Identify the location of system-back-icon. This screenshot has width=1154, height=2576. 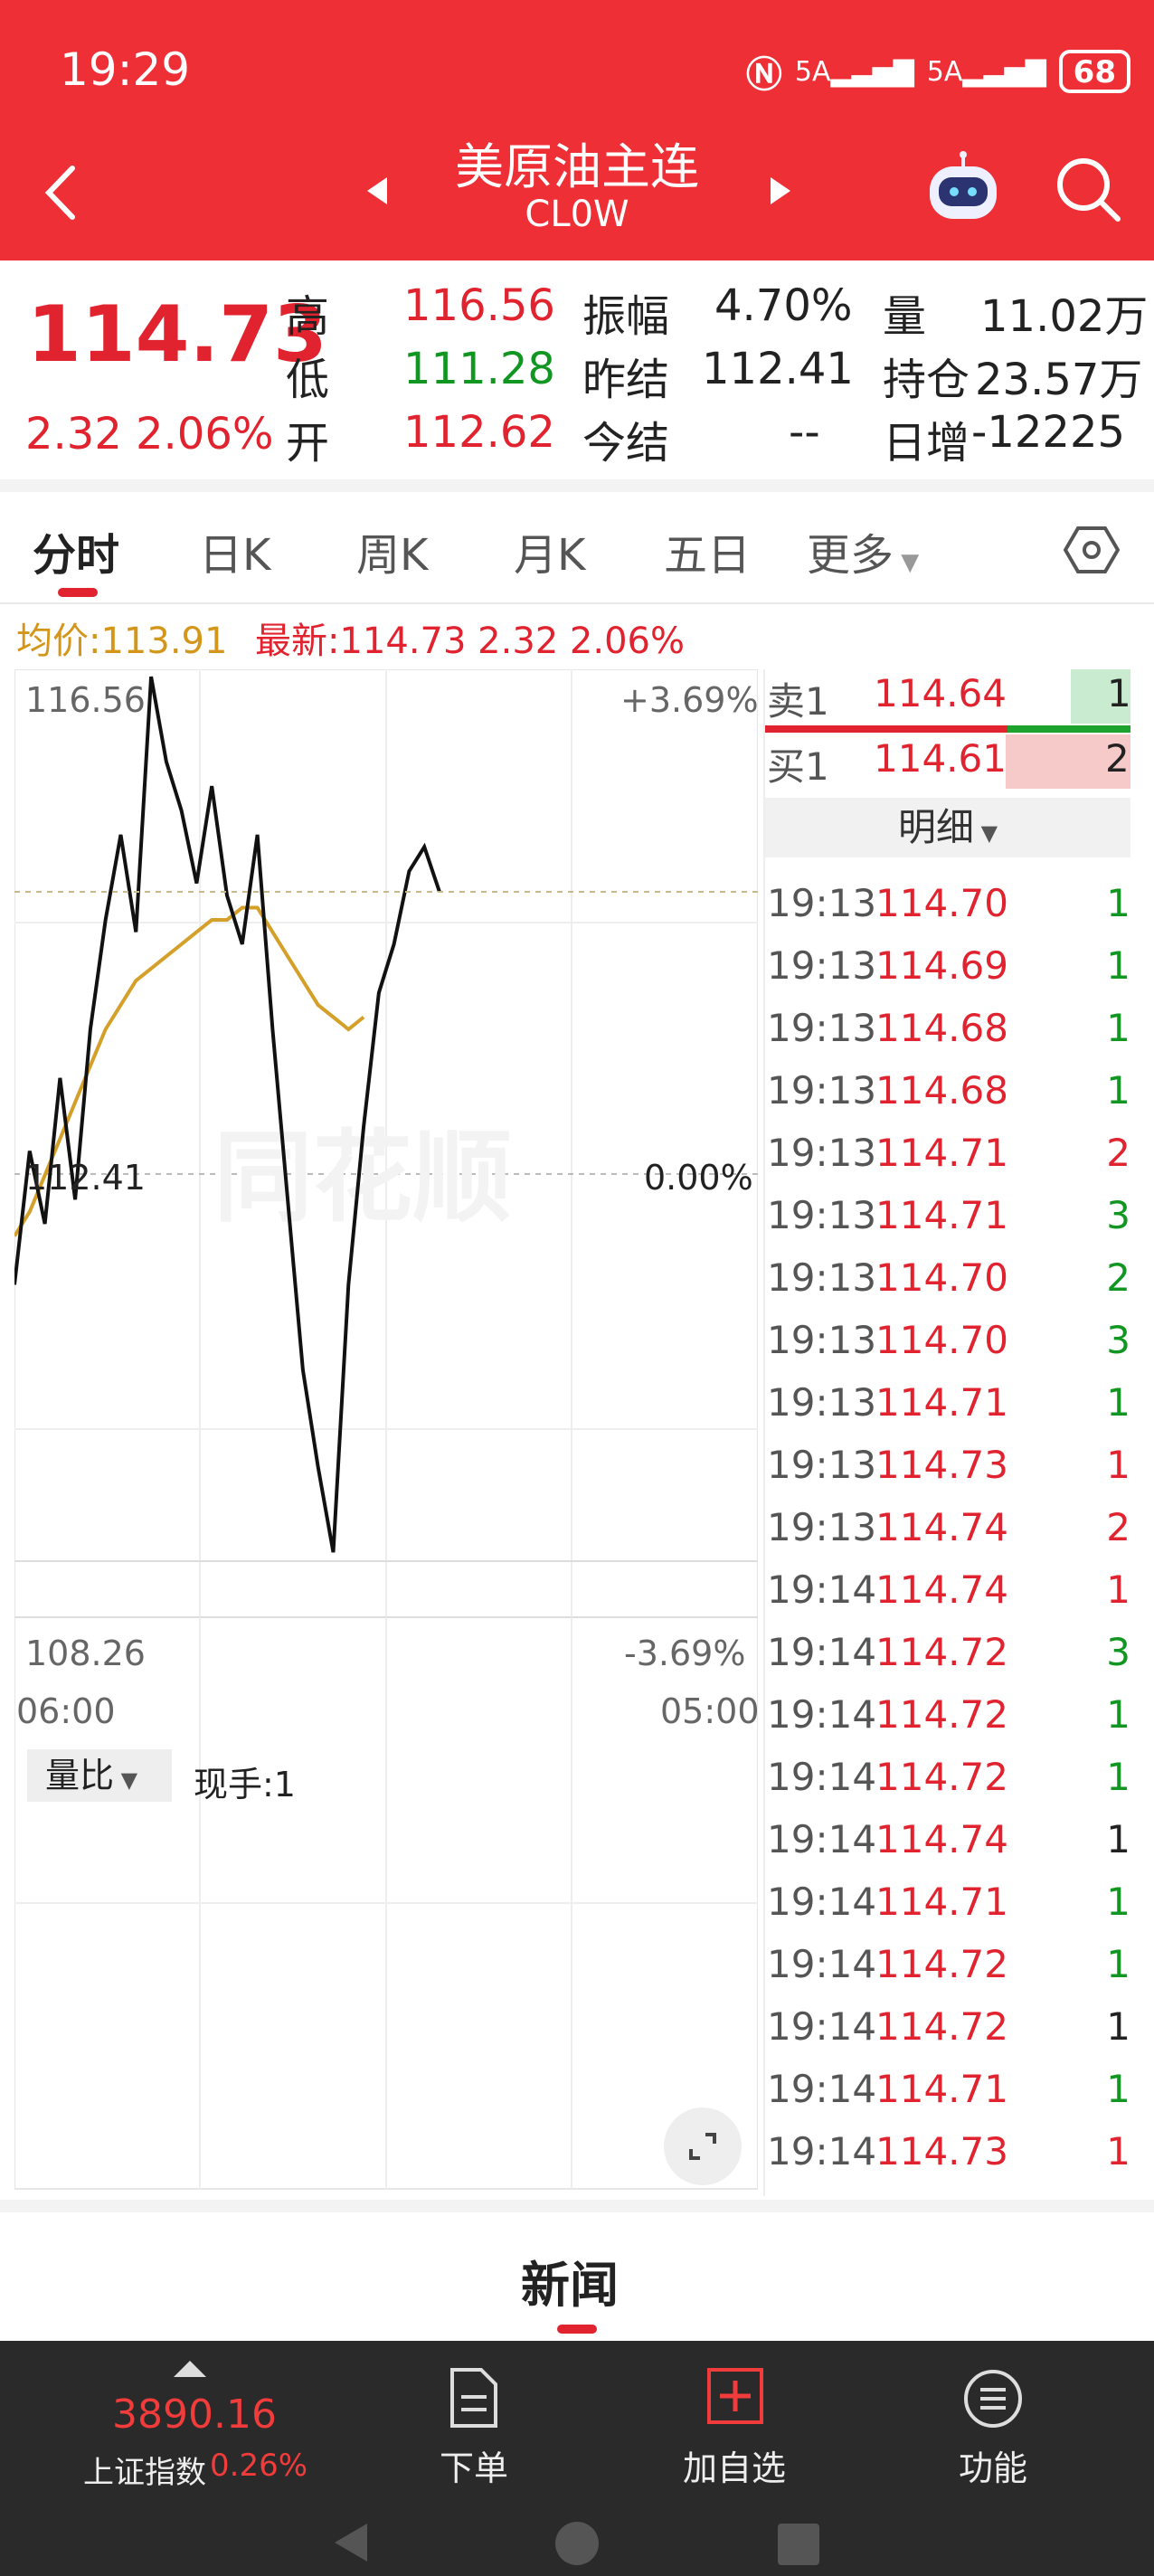
(351, 2542).